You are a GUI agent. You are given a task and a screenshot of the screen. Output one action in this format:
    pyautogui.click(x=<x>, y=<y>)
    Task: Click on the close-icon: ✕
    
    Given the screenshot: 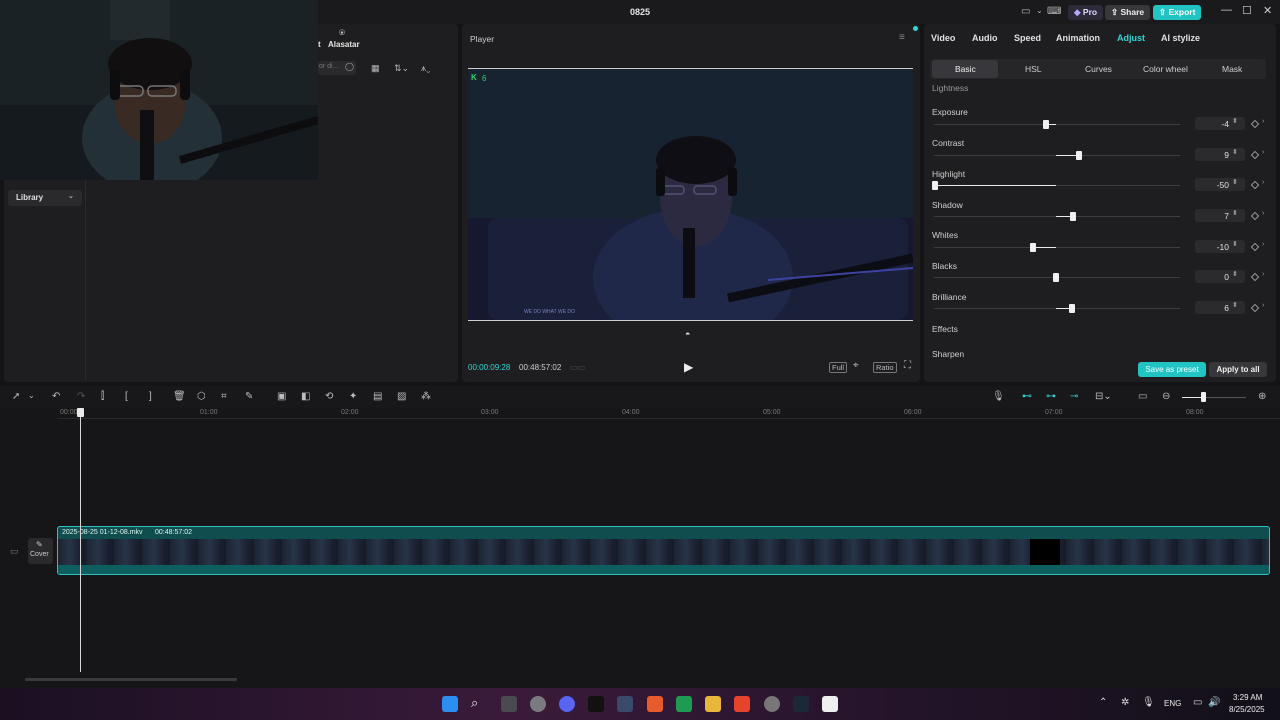 What is the action you would take?
    pyautogui.click(x=1267, y=10)
    